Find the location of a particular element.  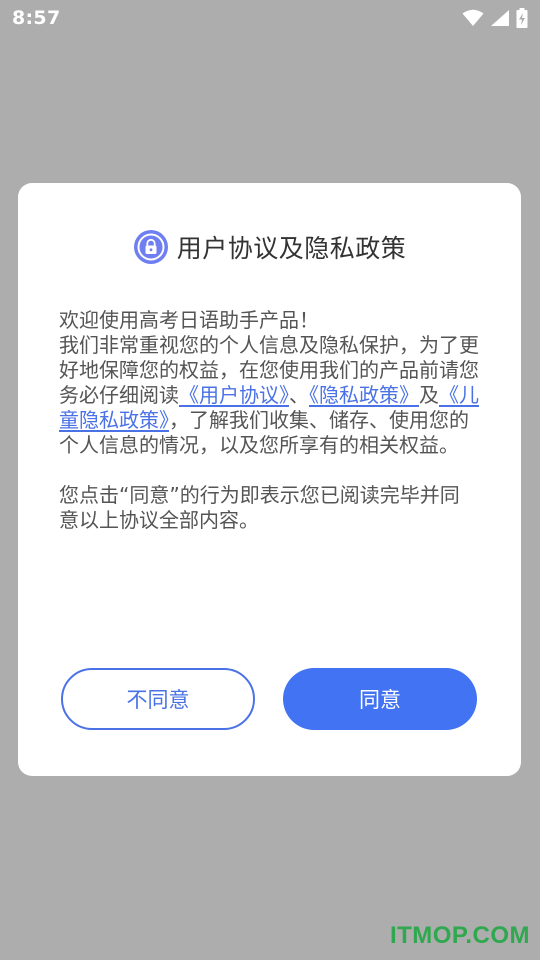

cellular-signal-icon is located at coordinates (500, 18).